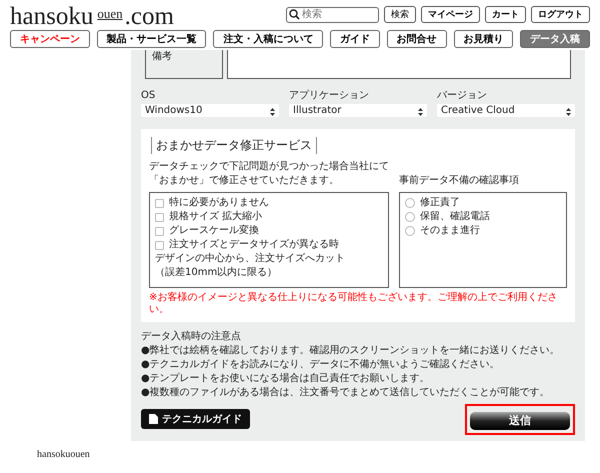 This screenshot has height=473, width=600. I want to click on note-text: ●複数種のファイルがある場合は、注文番号でまとめて送信していただくことが可能です。, so click(346, 393).